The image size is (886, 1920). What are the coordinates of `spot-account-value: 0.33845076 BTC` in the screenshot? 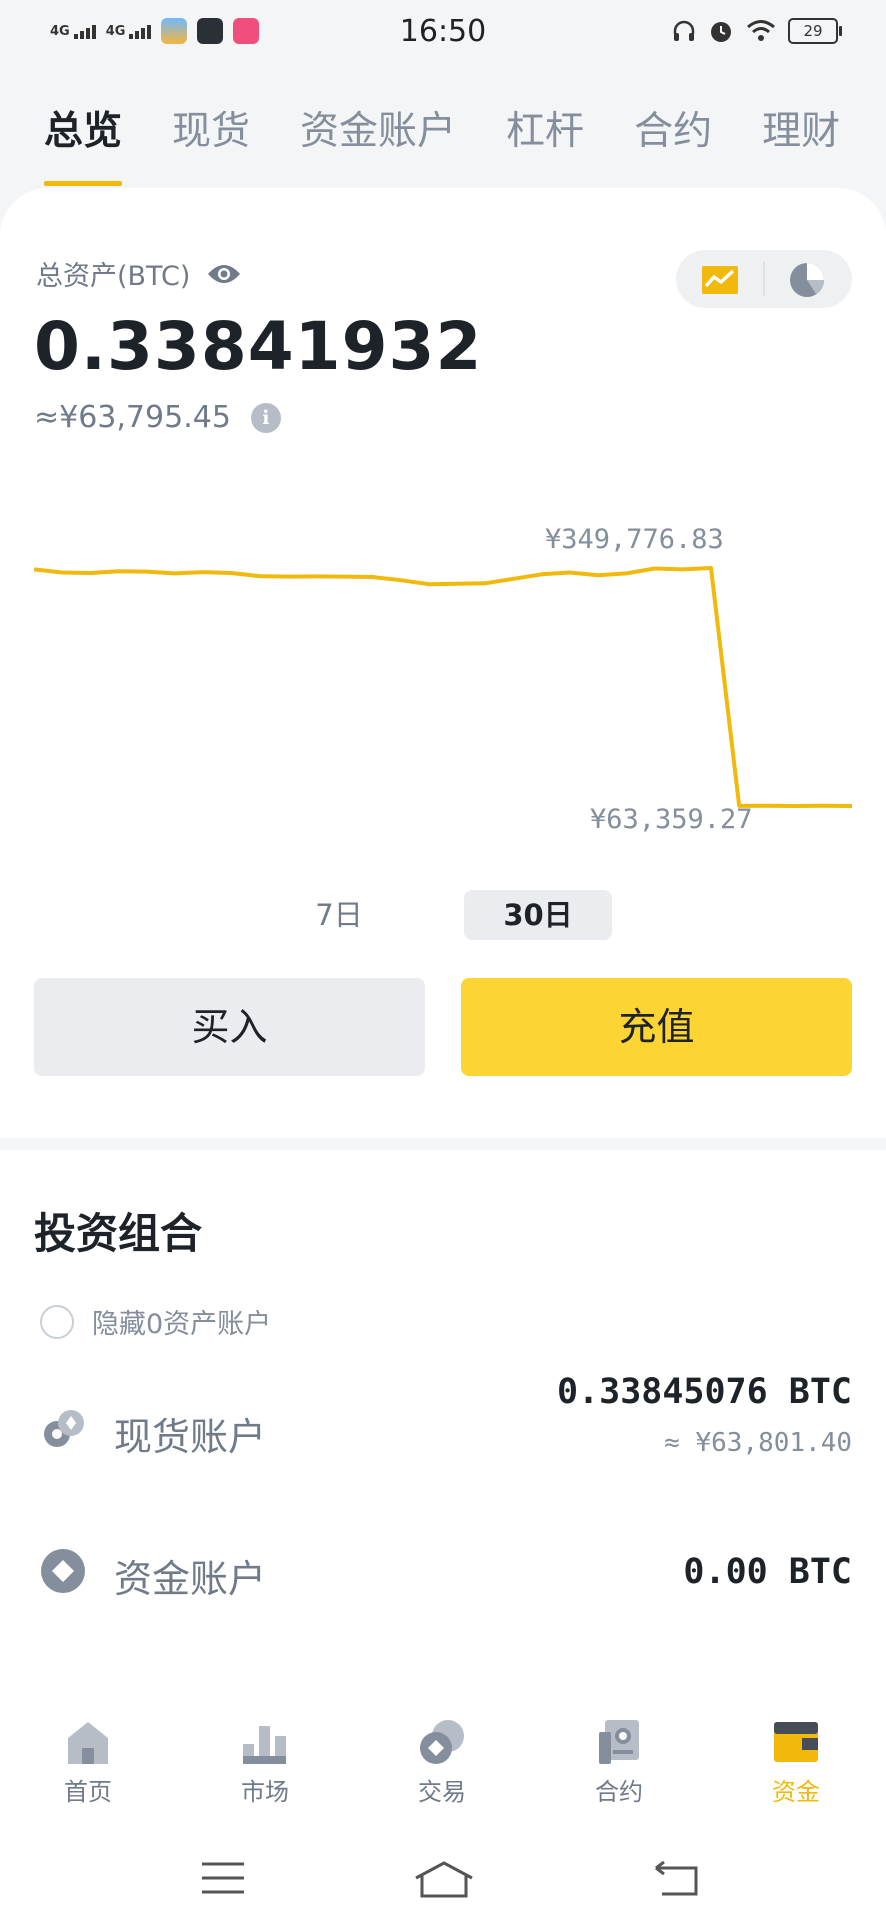 It's located at (704, 1392).